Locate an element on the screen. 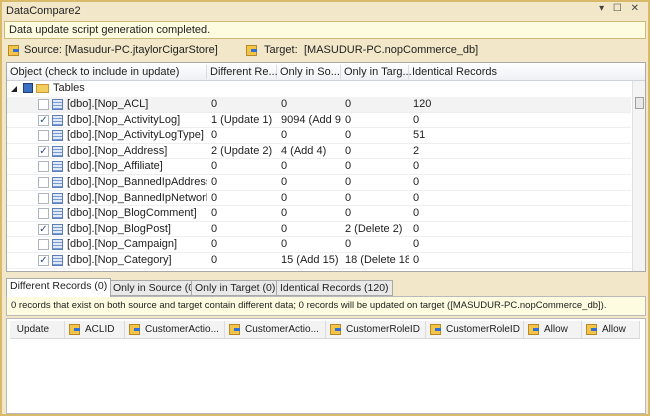 Image resolution: width=650 pixels, height=416 pixels. window-controls: ▾ ☐ ✕ is located at coordinates (620, 8).